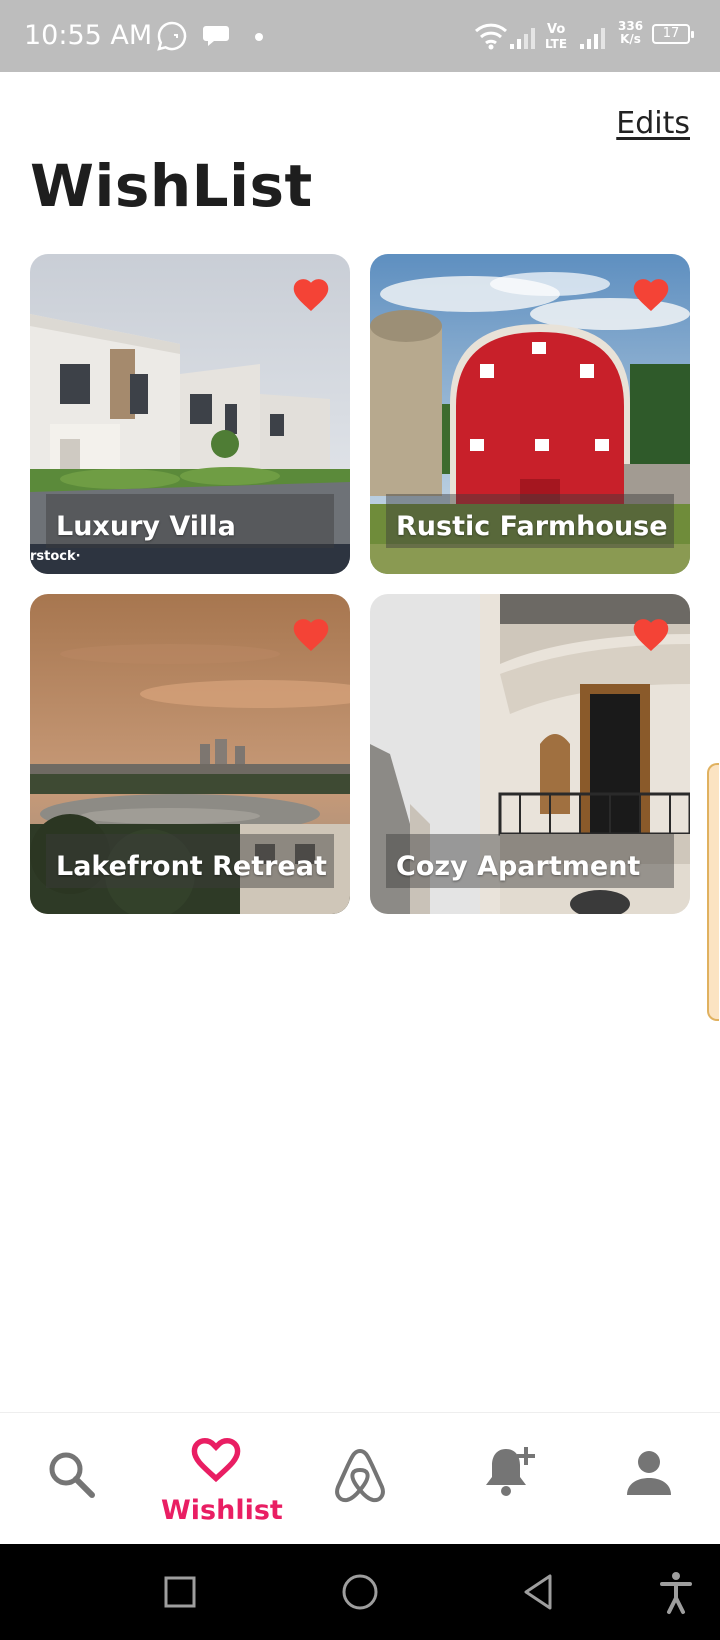 The width and height of the screenshot is (720, 1640). Describe the element at coordinates (180, 1592) in the screenshot. I see `recent-apps-icon` at that location.